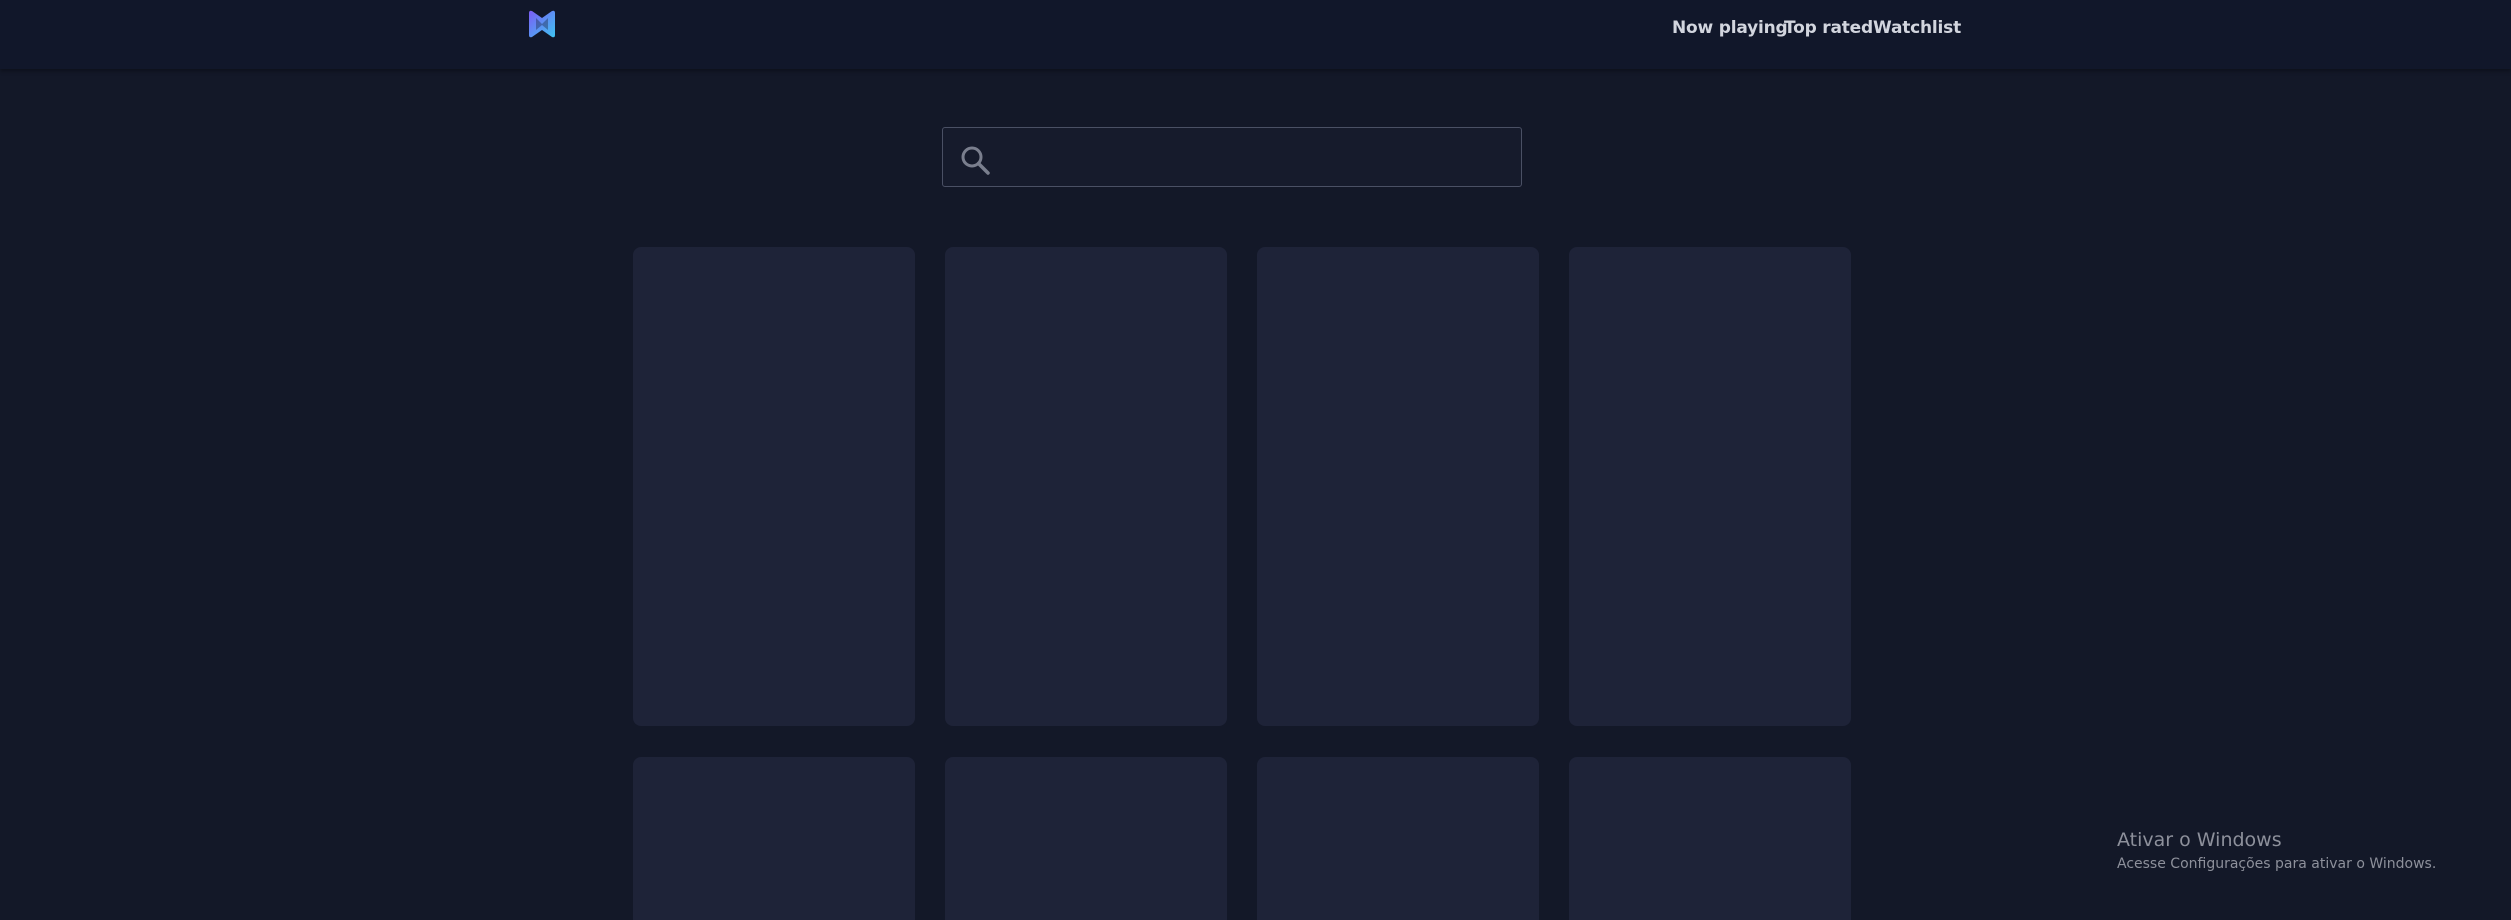 The image size is (2511, 920). I want to click on nav-watchlist: Watchlist, so click(1917, 28).